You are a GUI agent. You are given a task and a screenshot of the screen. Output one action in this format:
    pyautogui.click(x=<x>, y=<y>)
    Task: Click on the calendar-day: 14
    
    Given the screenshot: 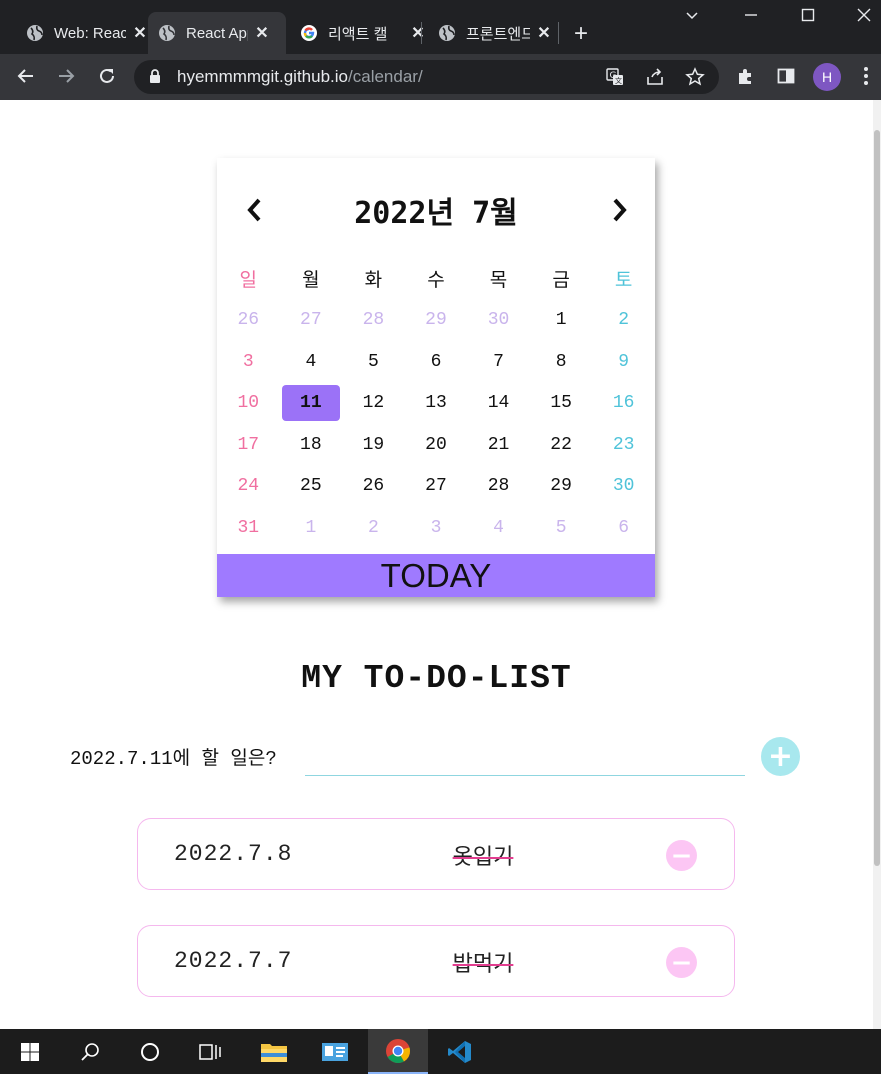 What is the action you would take?
    pyautogui.click(x=498, y=403)
    